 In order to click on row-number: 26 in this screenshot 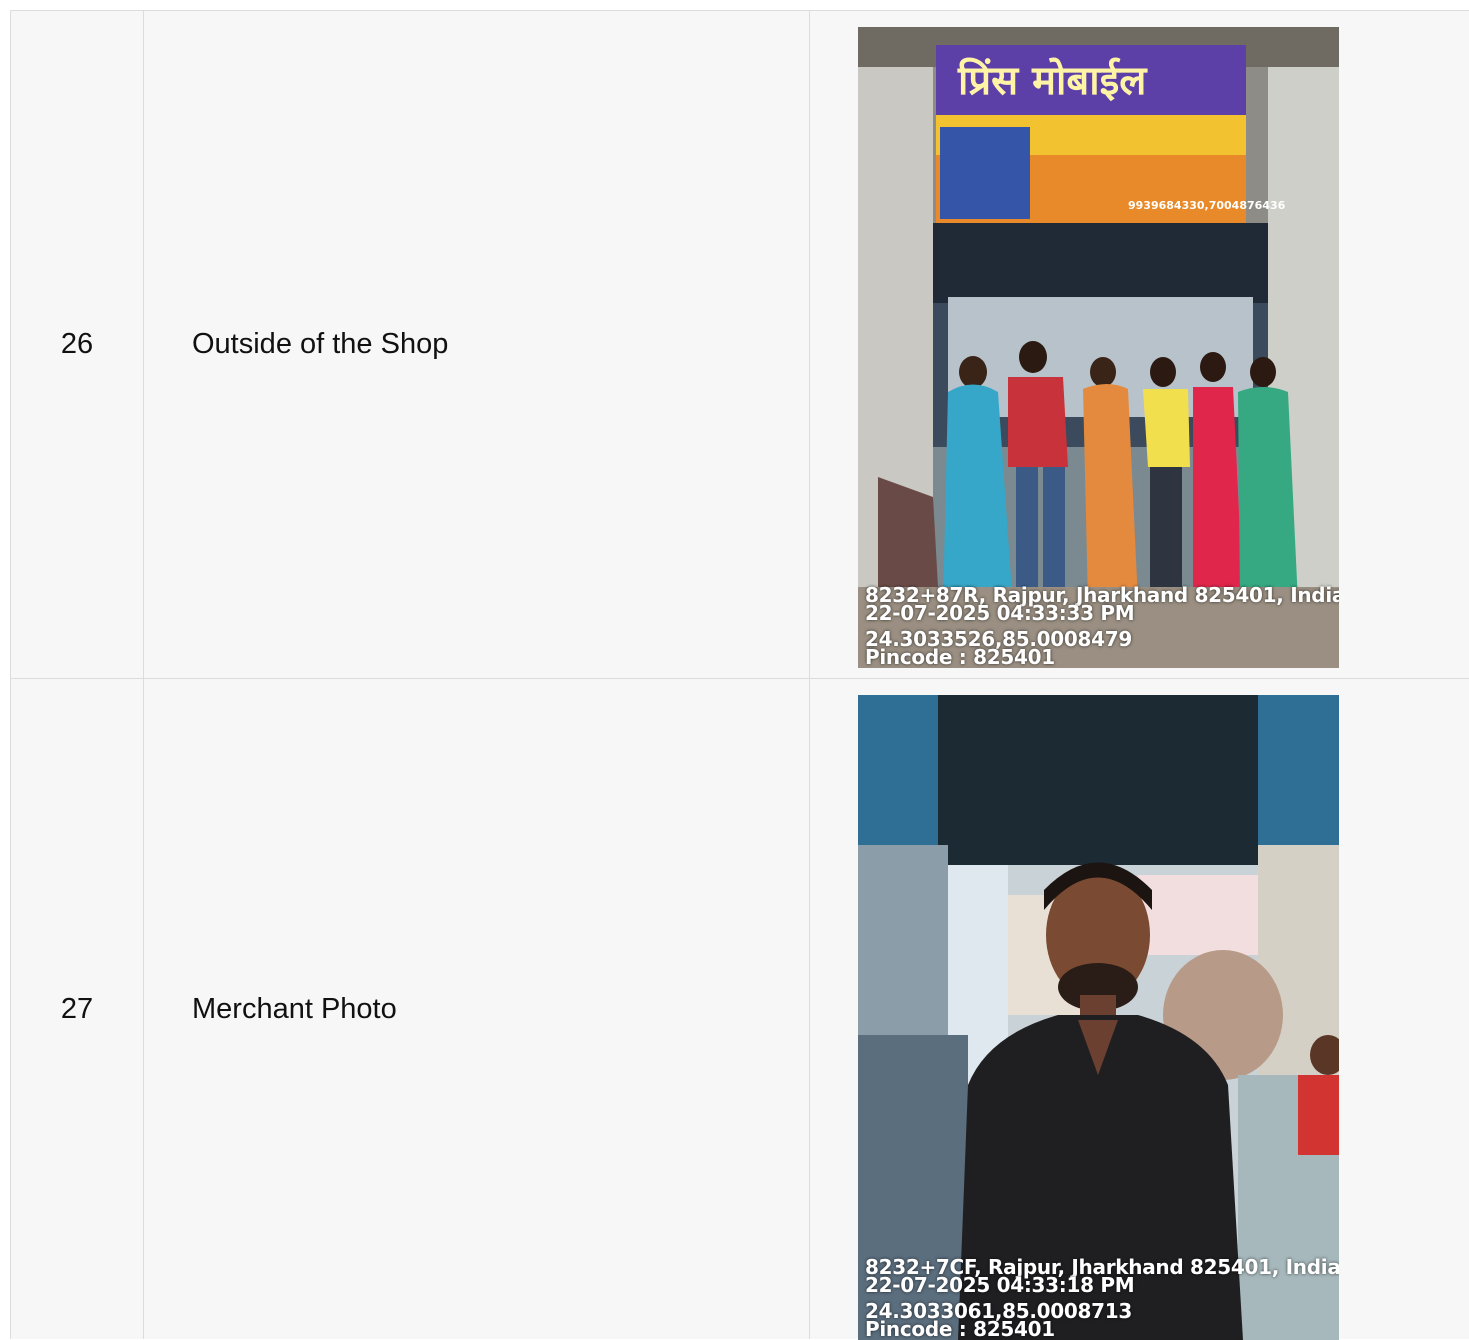, I will do `click(77, 344)`.